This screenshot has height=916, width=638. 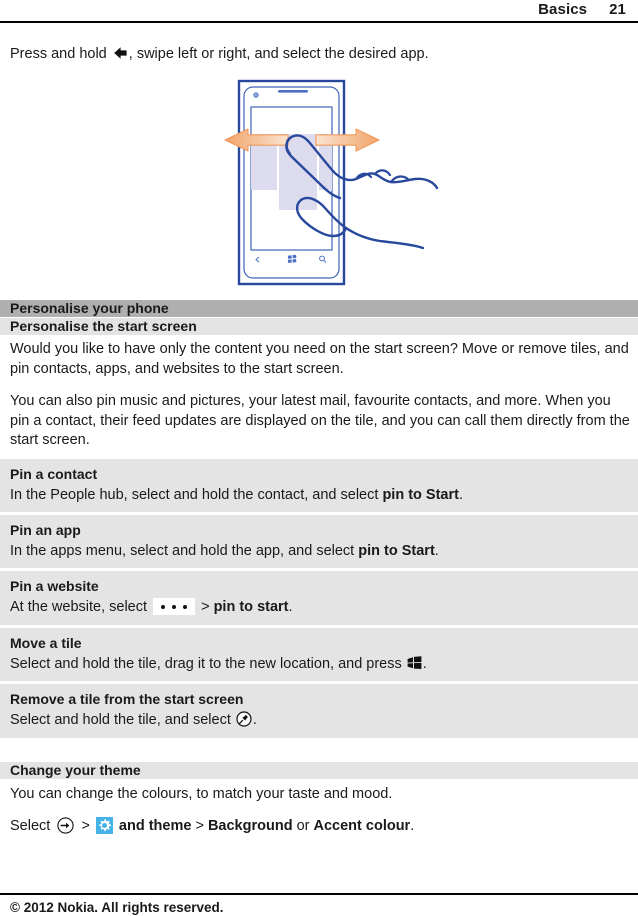 I want to click on theme-option-accent-colour: Accent colour, so click(x=362, y=826).